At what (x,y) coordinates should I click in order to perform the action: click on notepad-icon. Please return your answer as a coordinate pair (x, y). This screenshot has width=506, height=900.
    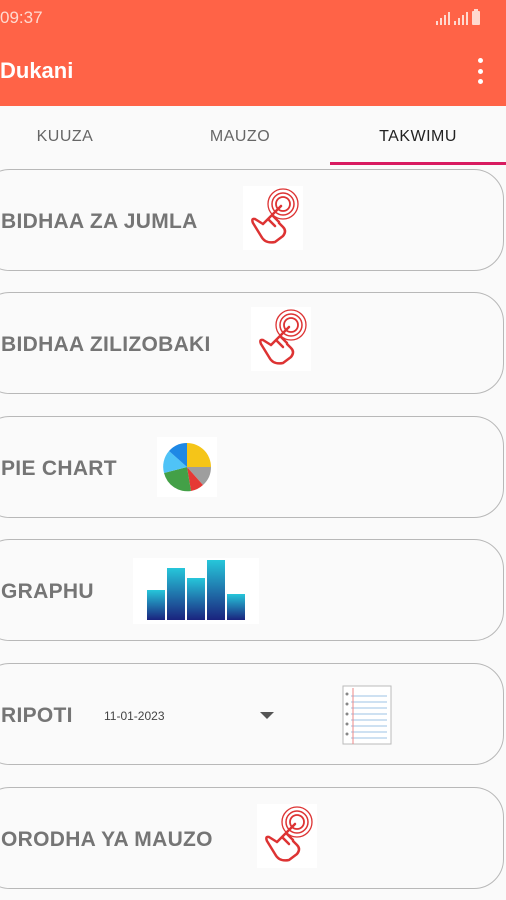
    Looking at the image, I should click on (367, 715).